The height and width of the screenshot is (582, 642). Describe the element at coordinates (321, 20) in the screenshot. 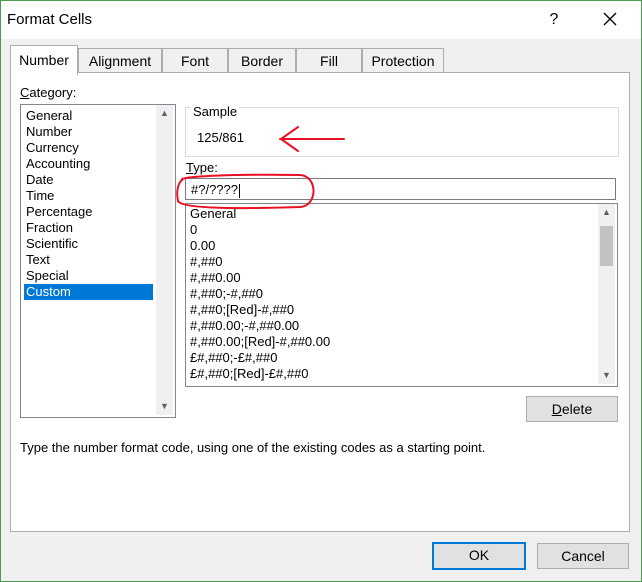

I see `title-bar: Format Cells ?` at that location.